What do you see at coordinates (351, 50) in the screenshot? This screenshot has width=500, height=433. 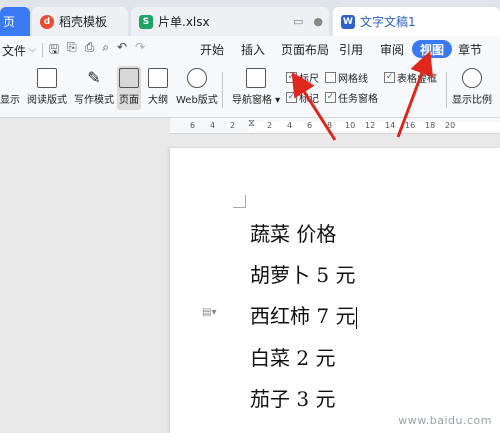 I see `menu-references: 引用` at bounding box center [351, 50].